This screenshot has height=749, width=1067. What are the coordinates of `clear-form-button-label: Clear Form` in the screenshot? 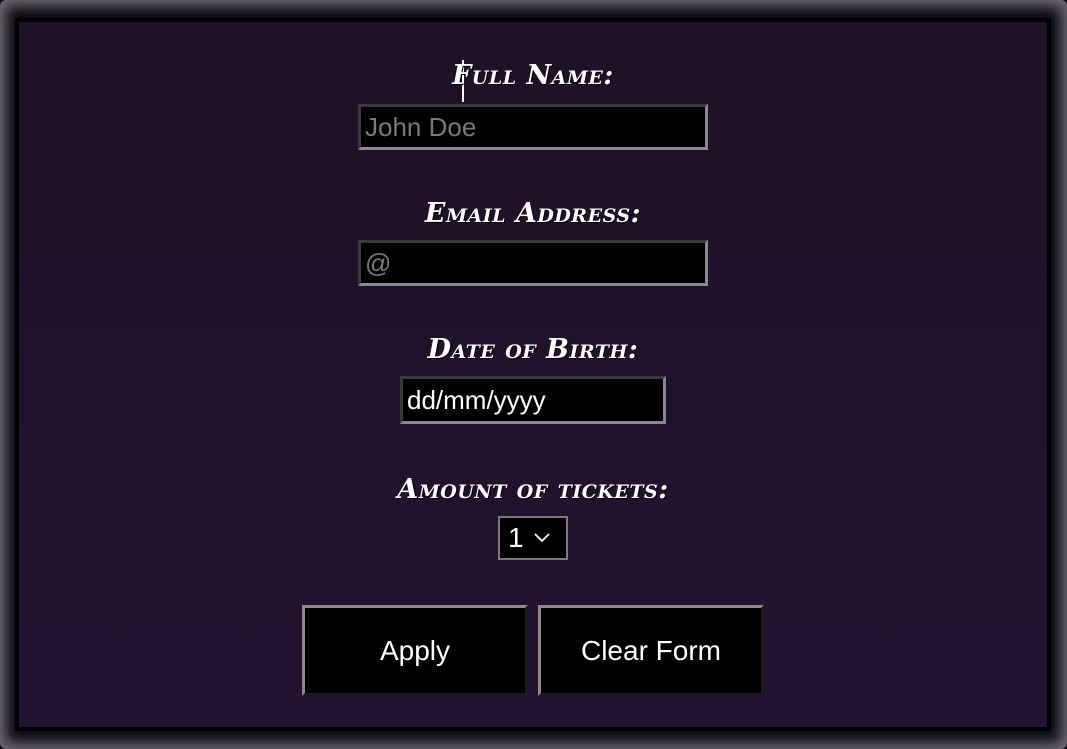 It's located at (650, 650).